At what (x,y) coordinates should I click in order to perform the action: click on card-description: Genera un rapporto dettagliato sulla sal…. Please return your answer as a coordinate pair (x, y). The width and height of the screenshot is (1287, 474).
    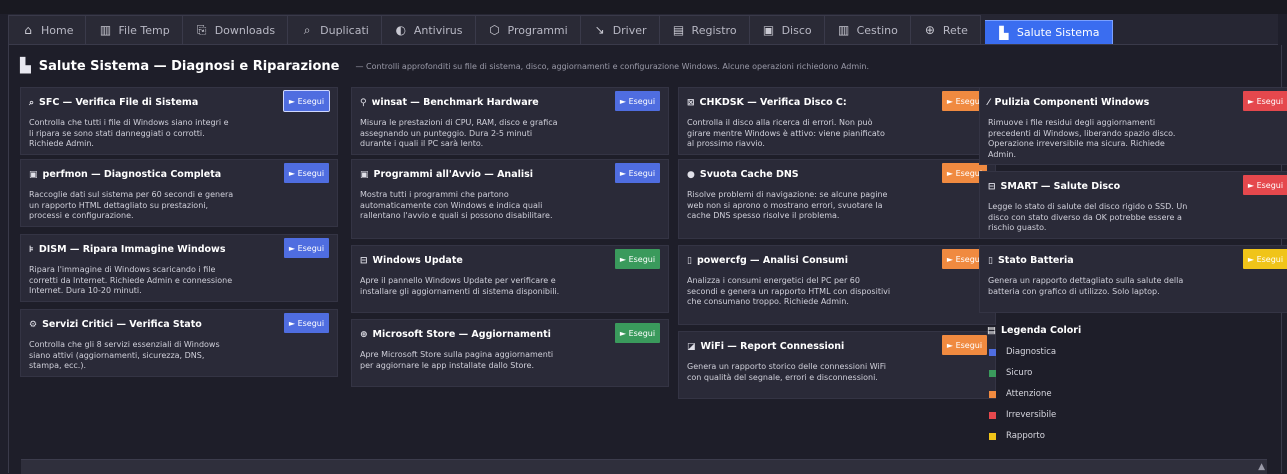
    Looking at the image, I should click on (1086, 286).